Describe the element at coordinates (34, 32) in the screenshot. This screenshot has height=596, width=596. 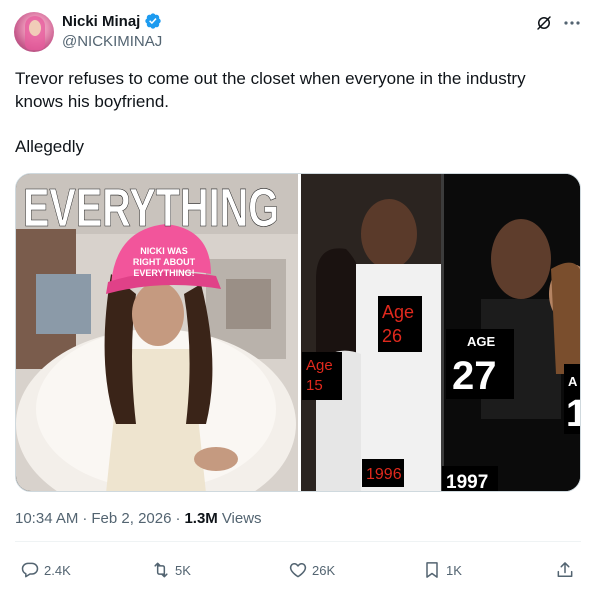
I see `avatar` at that location.